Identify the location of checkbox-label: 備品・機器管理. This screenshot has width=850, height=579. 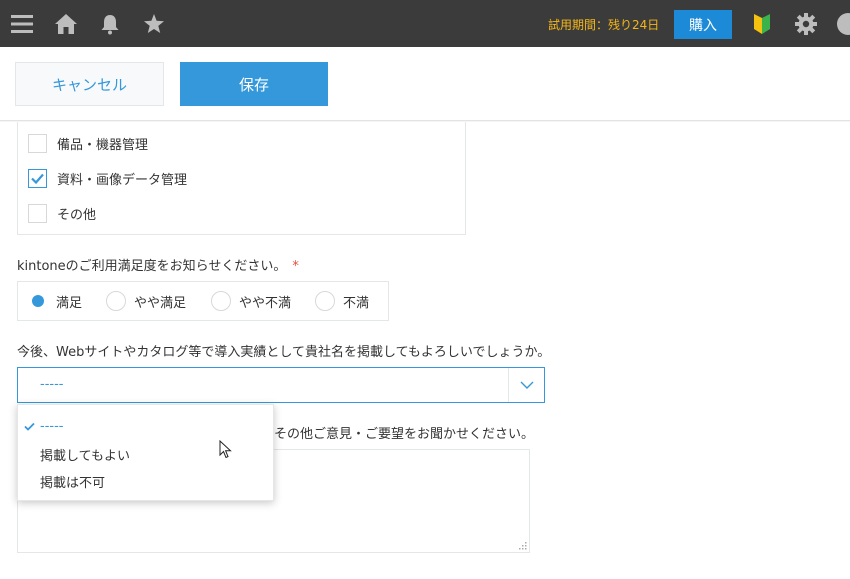
(103, 145).